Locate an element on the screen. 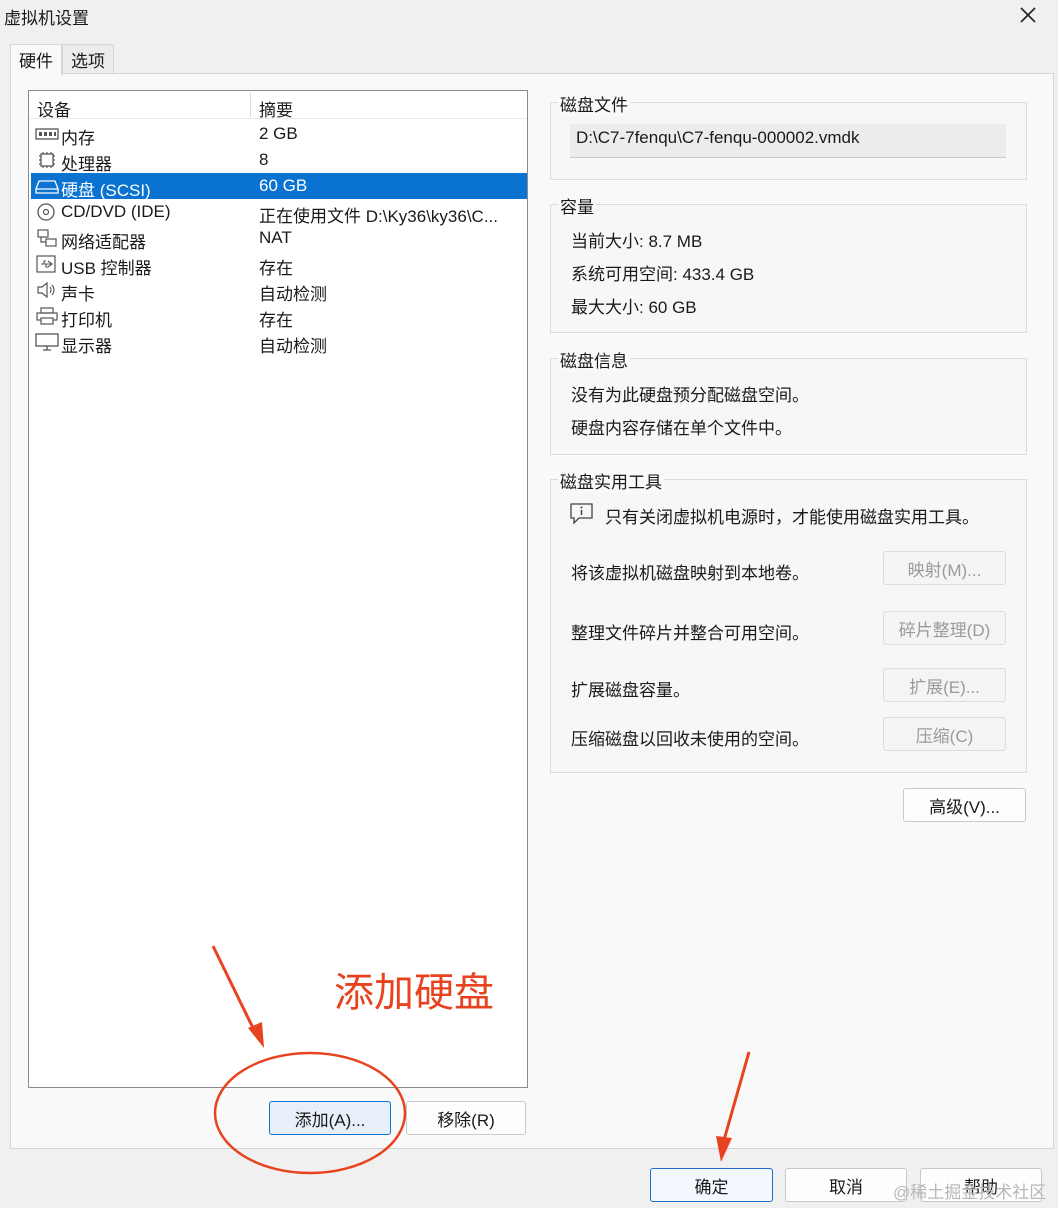 This screenshot has width=1058, height=1208. annotation-overlay is located at coordinates (481, 1060).